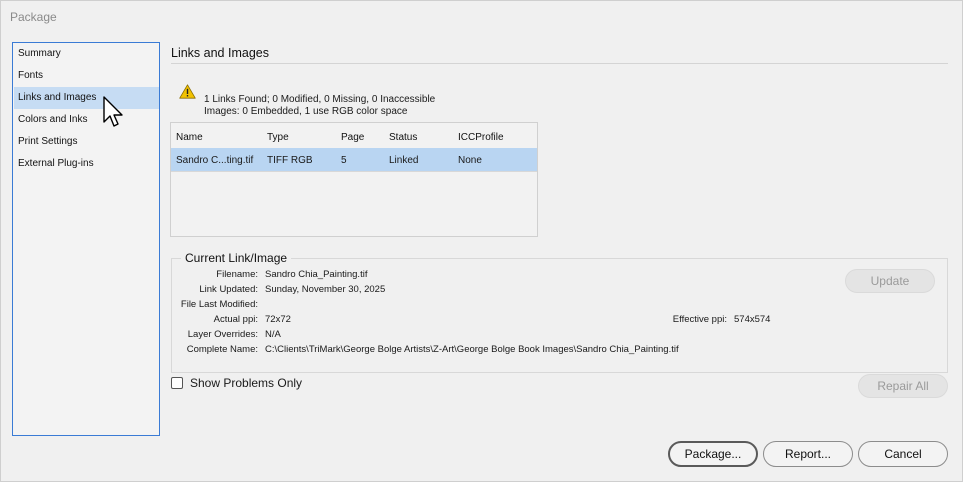 This screenshot has height=482, width=963. Describe the element at coordinates (222, 334) in the screenshot. I see `layer-overrides-label: Layer Overrides:` at that location.